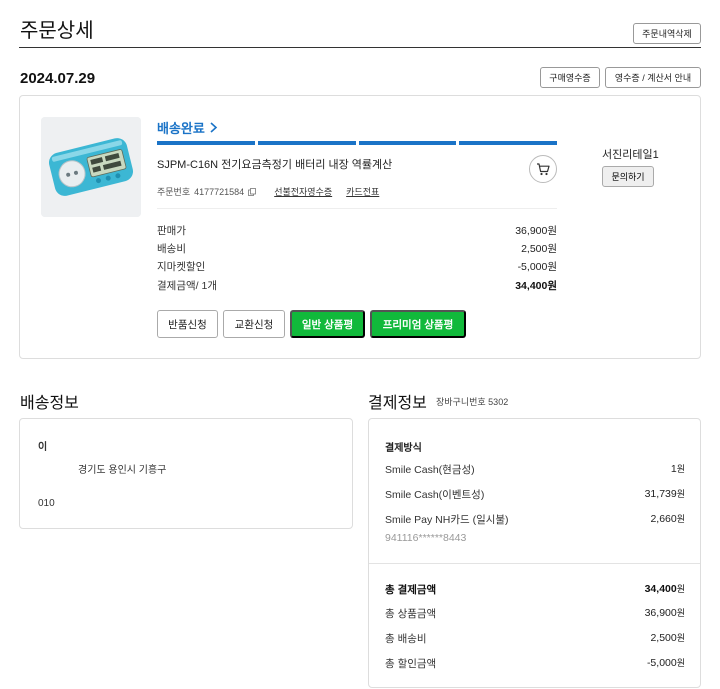 The height and width of the screenshot is (689, 720). I want to click on price-value: 36,900원, so click(536, 231).